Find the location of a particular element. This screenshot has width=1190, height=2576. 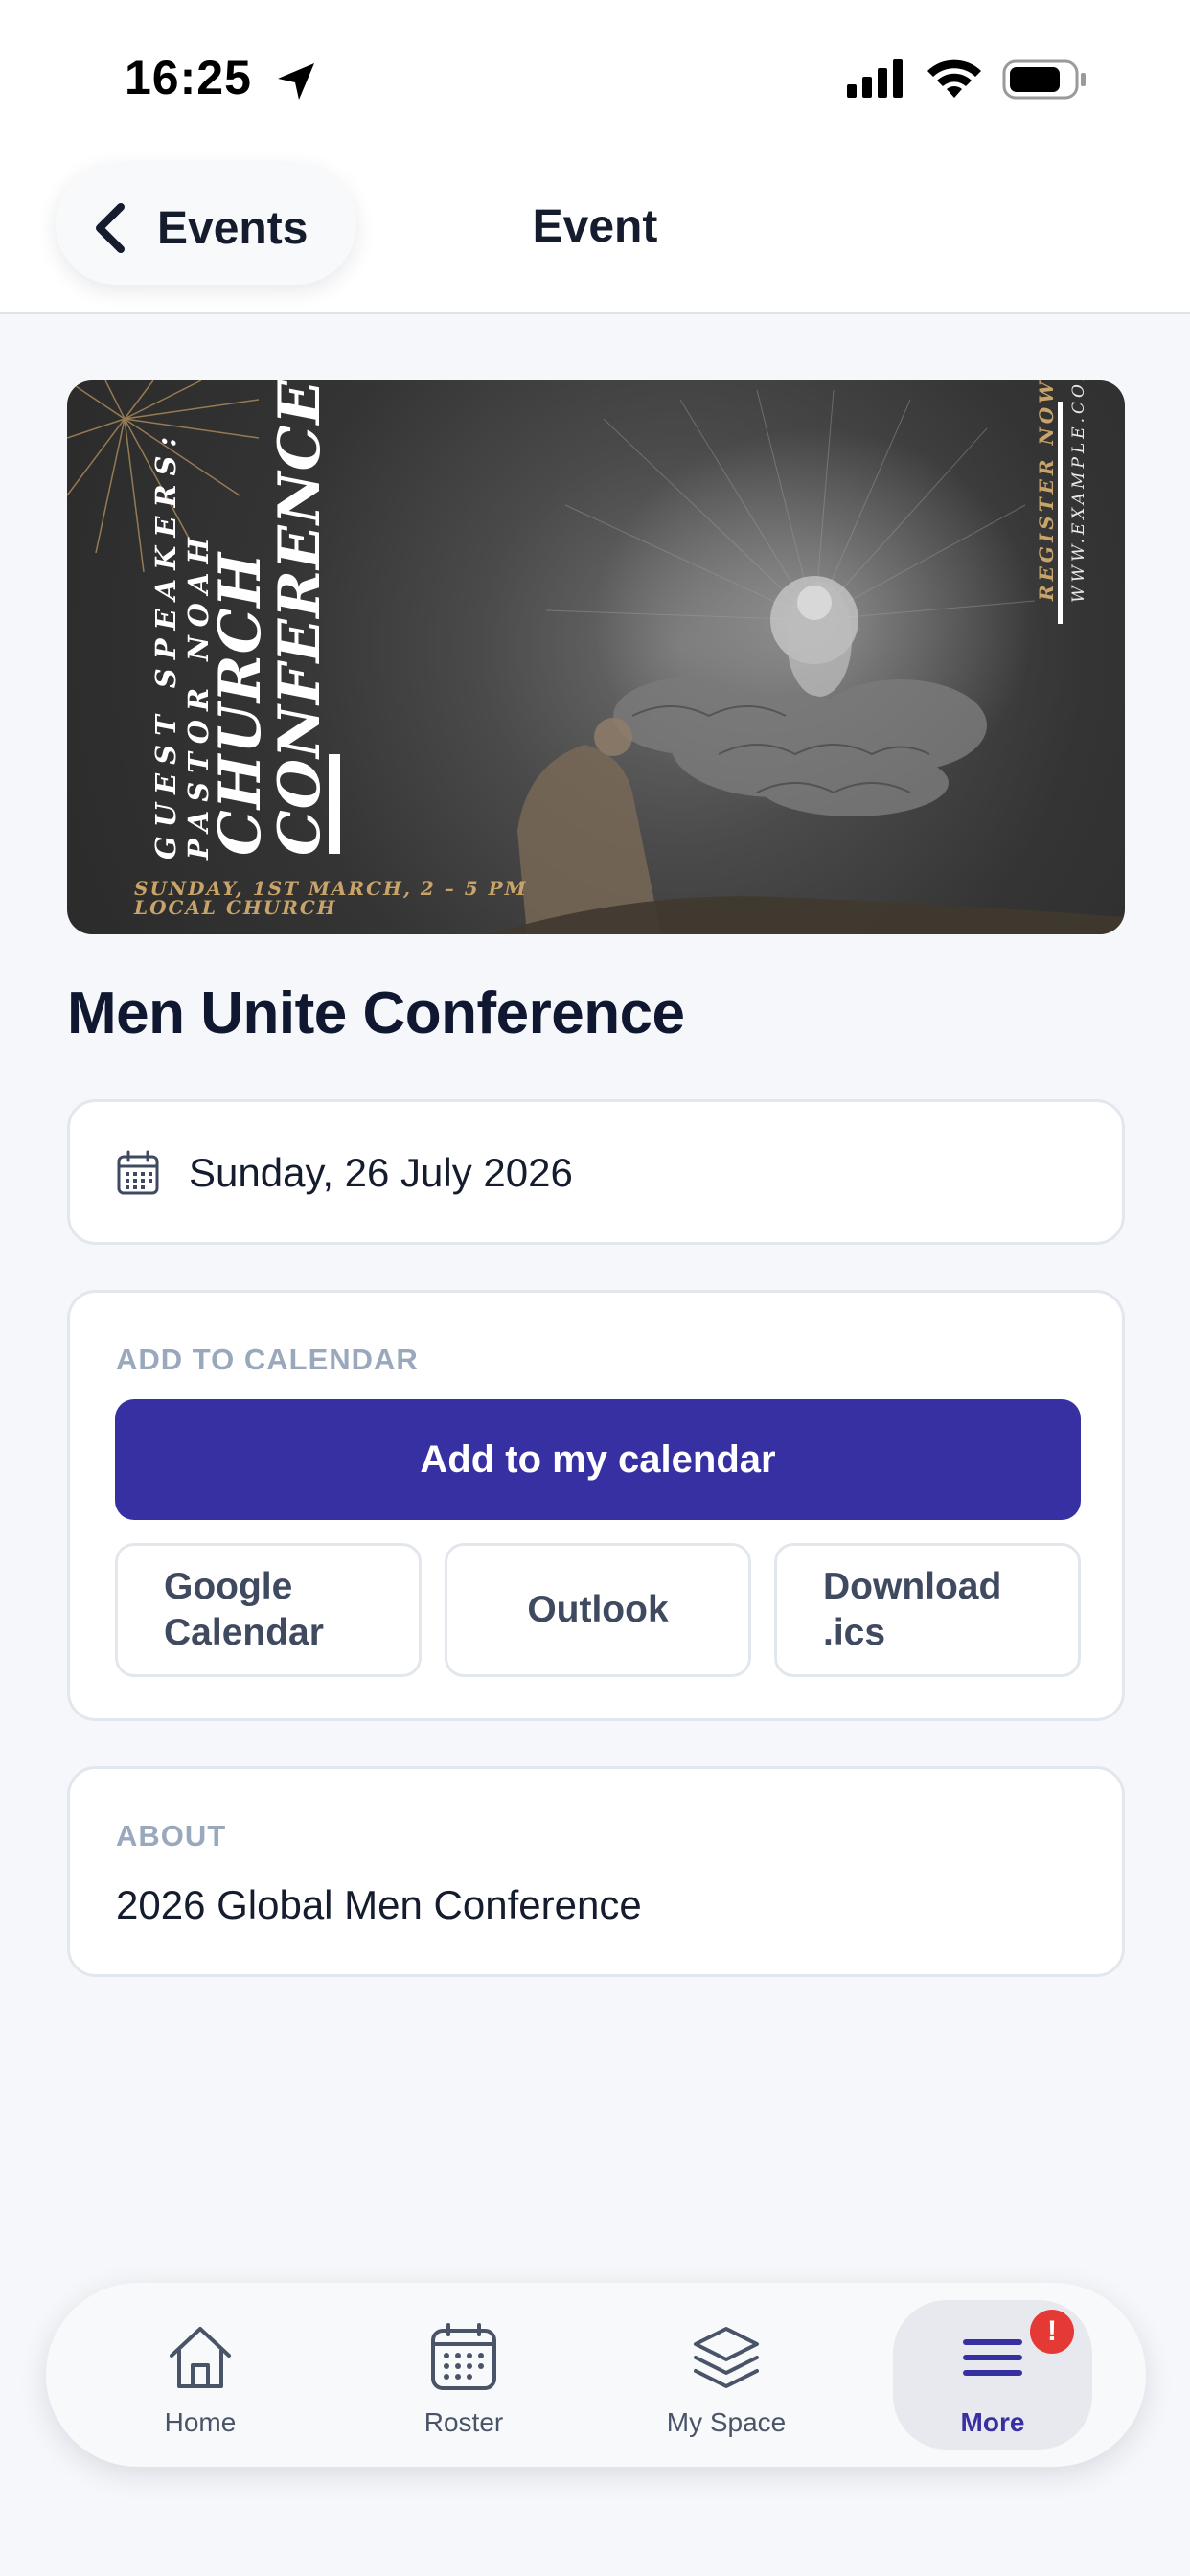

banner-speakers-line1: GUEST SPEAKERS: is located at coordinates (166, 643).